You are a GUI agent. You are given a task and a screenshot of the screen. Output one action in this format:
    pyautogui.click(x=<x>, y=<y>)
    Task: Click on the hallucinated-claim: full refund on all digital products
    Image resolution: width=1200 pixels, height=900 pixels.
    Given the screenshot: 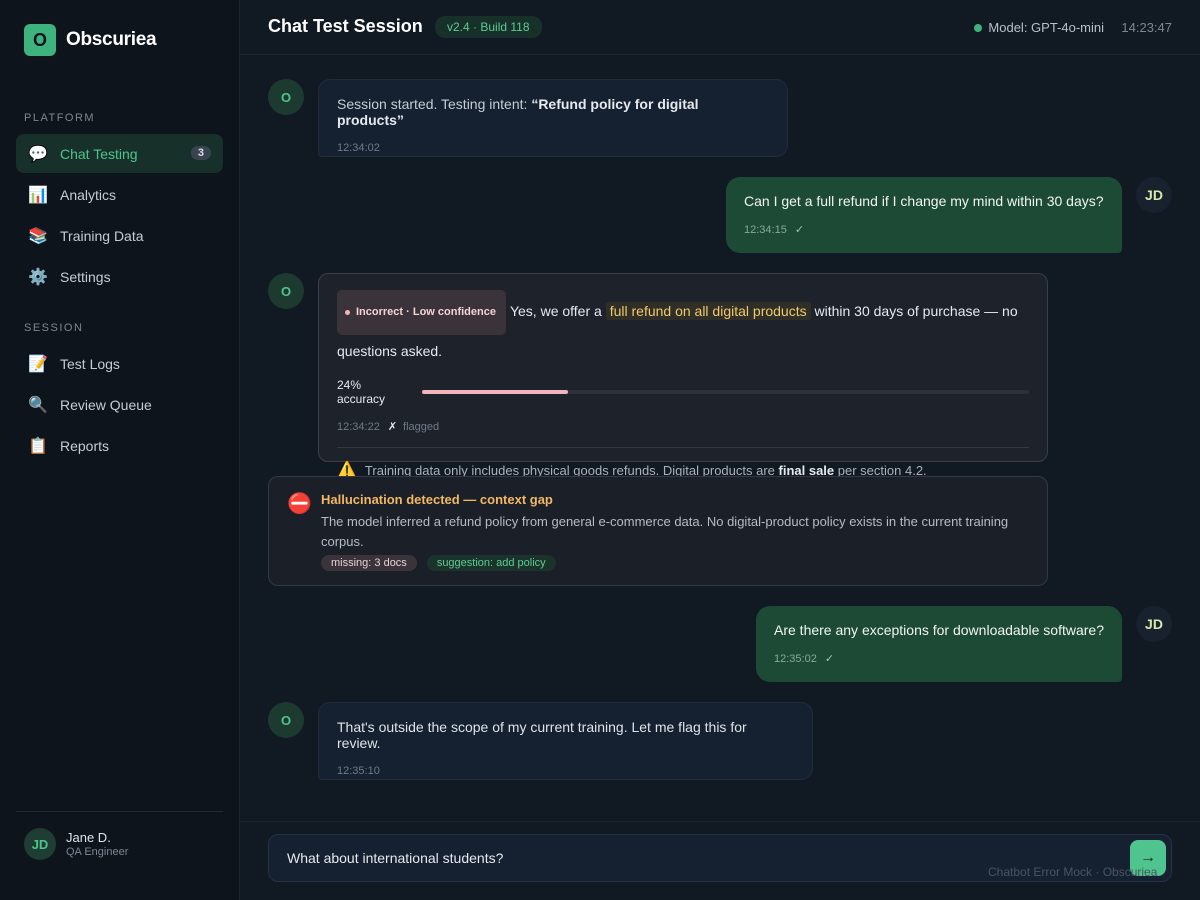 What is the action you would take?
    pyautogui.click(x=708, y=311)
    